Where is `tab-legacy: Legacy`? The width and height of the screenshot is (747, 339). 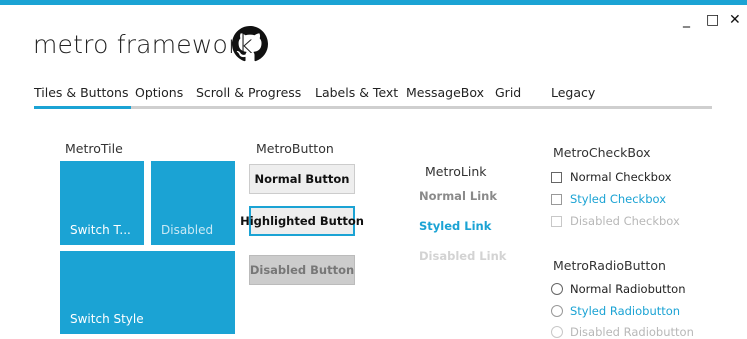
tab-legacy: Legacy is located at coordinates (573, 92).